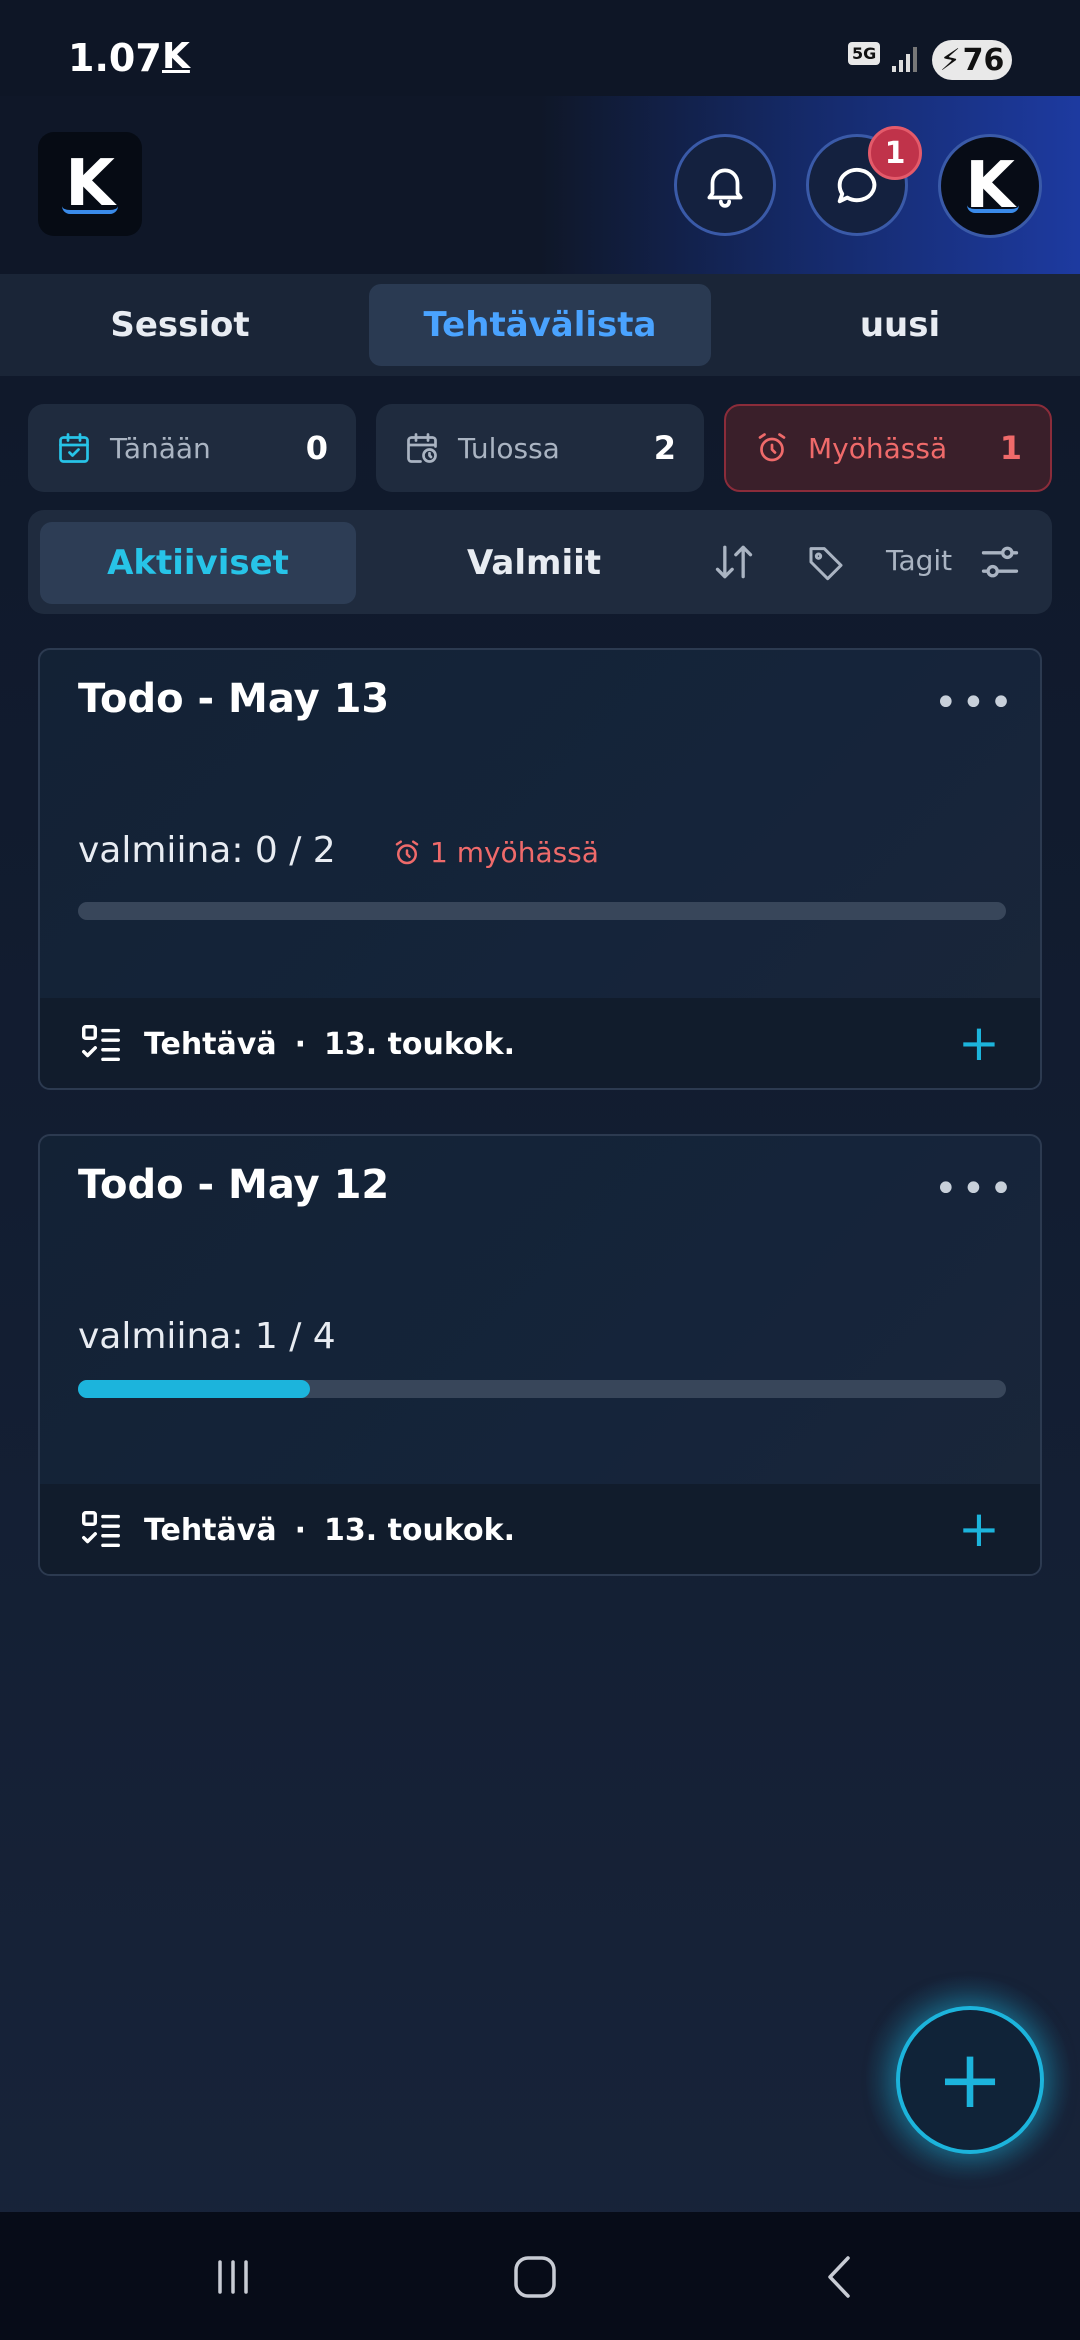  Describe the element at coordinates (115, 58) in the screenshot. I see `status-time: 1.07` at that location.